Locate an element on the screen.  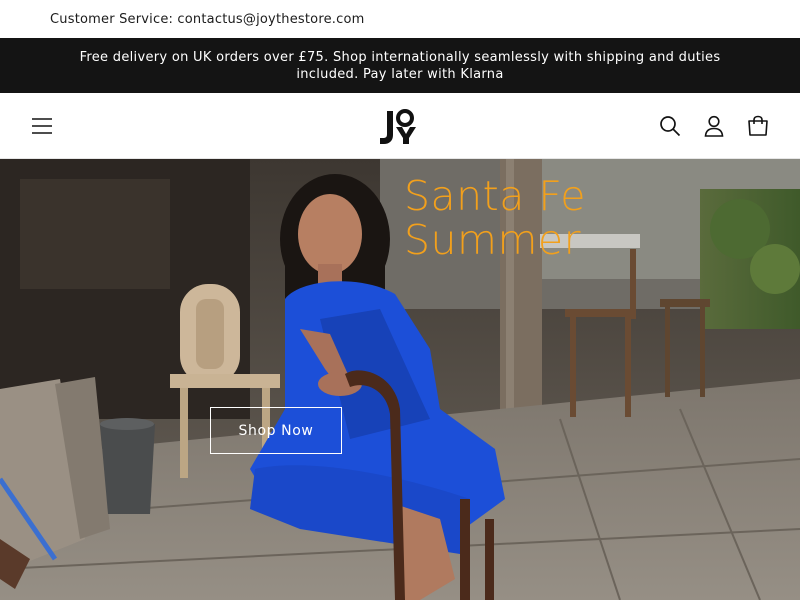
menu-button is located at coordinates (42, 126).